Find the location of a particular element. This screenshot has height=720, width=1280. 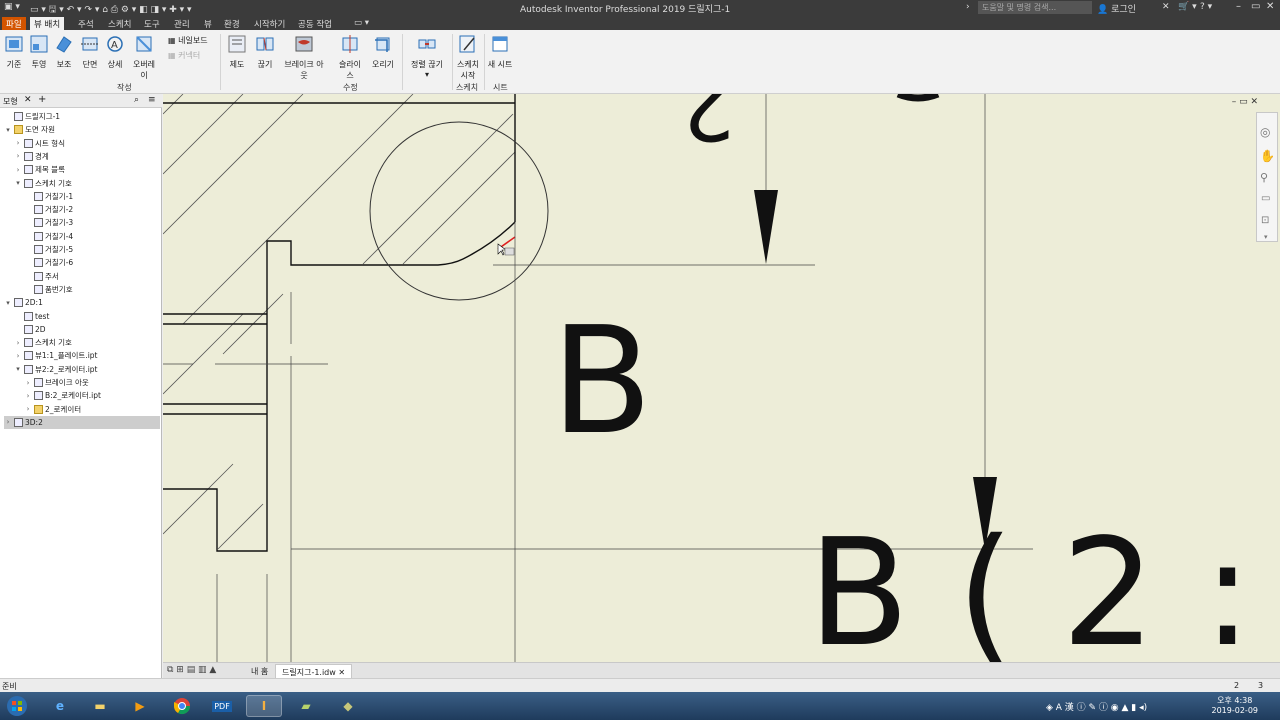

break-button: 끊기 is located at coordinates (265, 52).